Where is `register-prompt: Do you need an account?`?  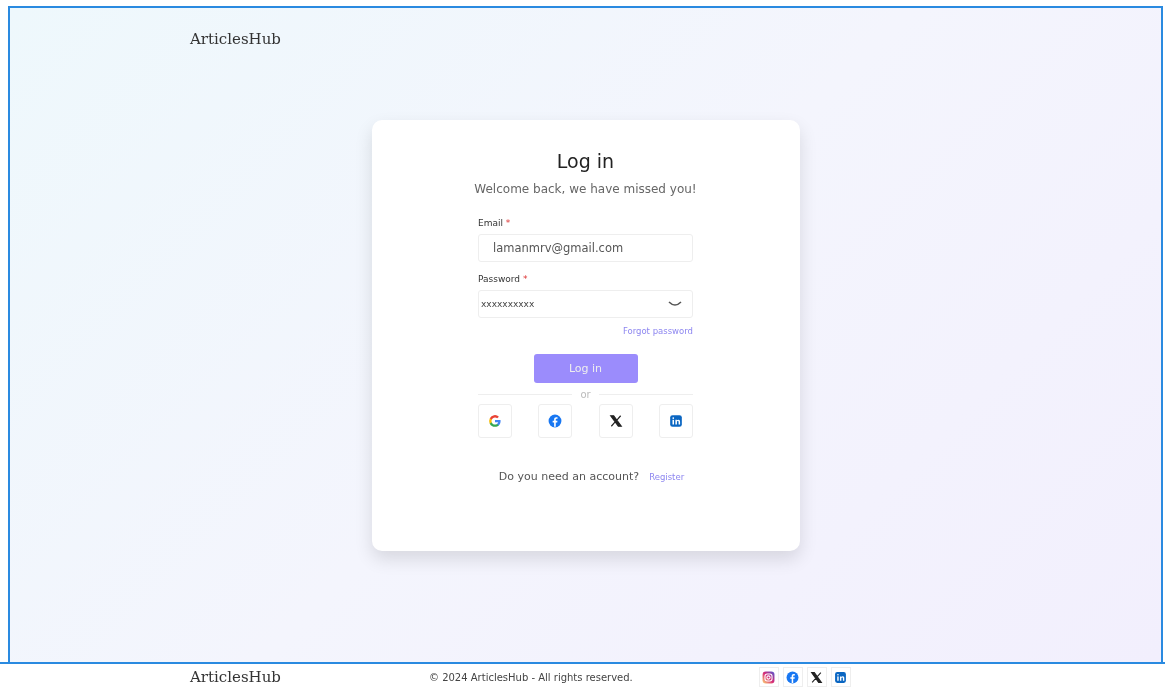 register-prompt: Do you need an account? is located at coordinates (569, 476).